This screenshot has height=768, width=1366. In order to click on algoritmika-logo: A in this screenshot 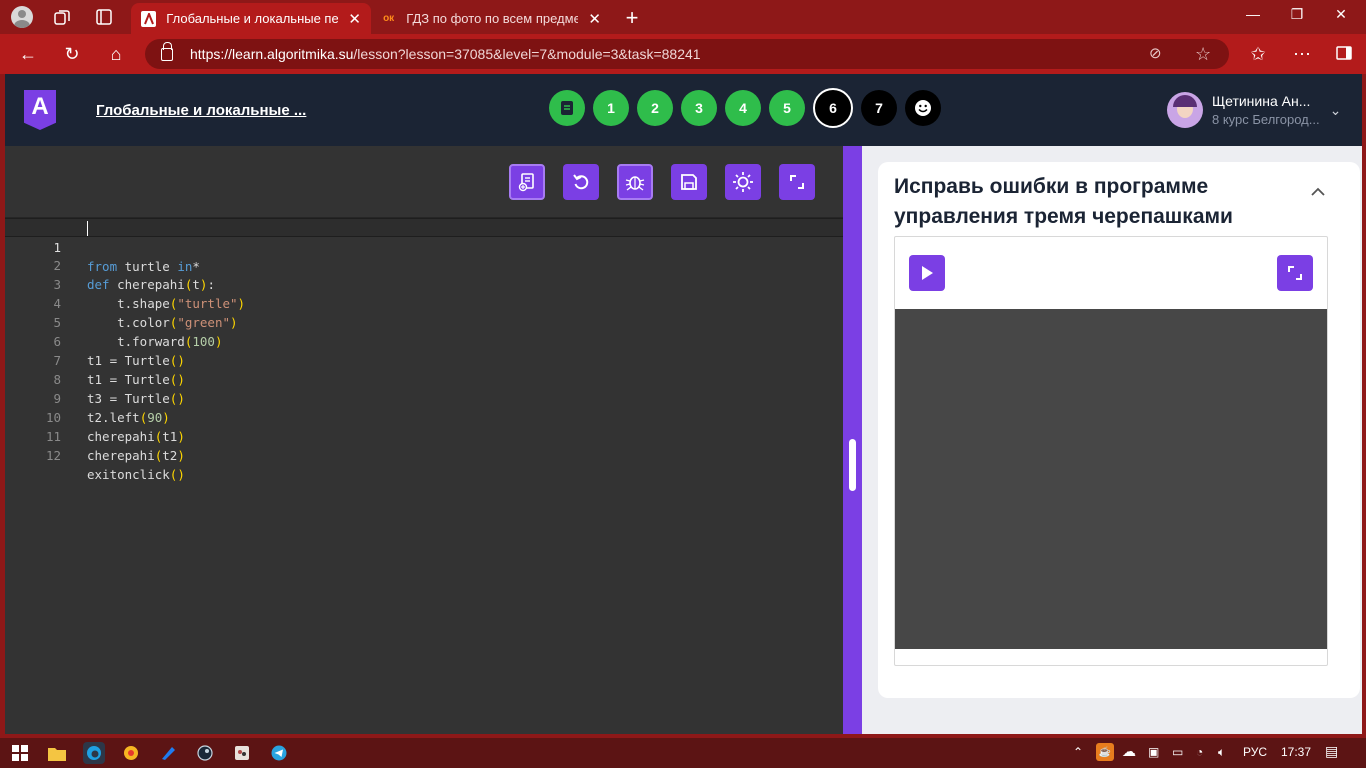, I will do `click(40, 110)`.